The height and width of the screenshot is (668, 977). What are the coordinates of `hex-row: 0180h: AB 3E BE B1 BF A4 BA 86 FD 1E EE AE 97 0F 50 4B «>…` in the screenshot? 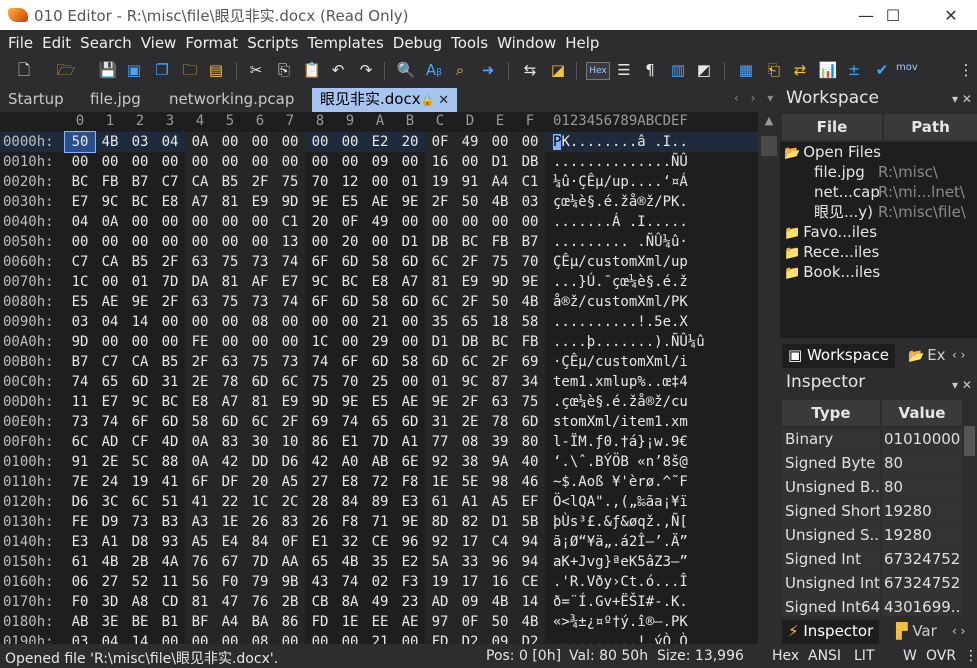 It's located at (379, 622).